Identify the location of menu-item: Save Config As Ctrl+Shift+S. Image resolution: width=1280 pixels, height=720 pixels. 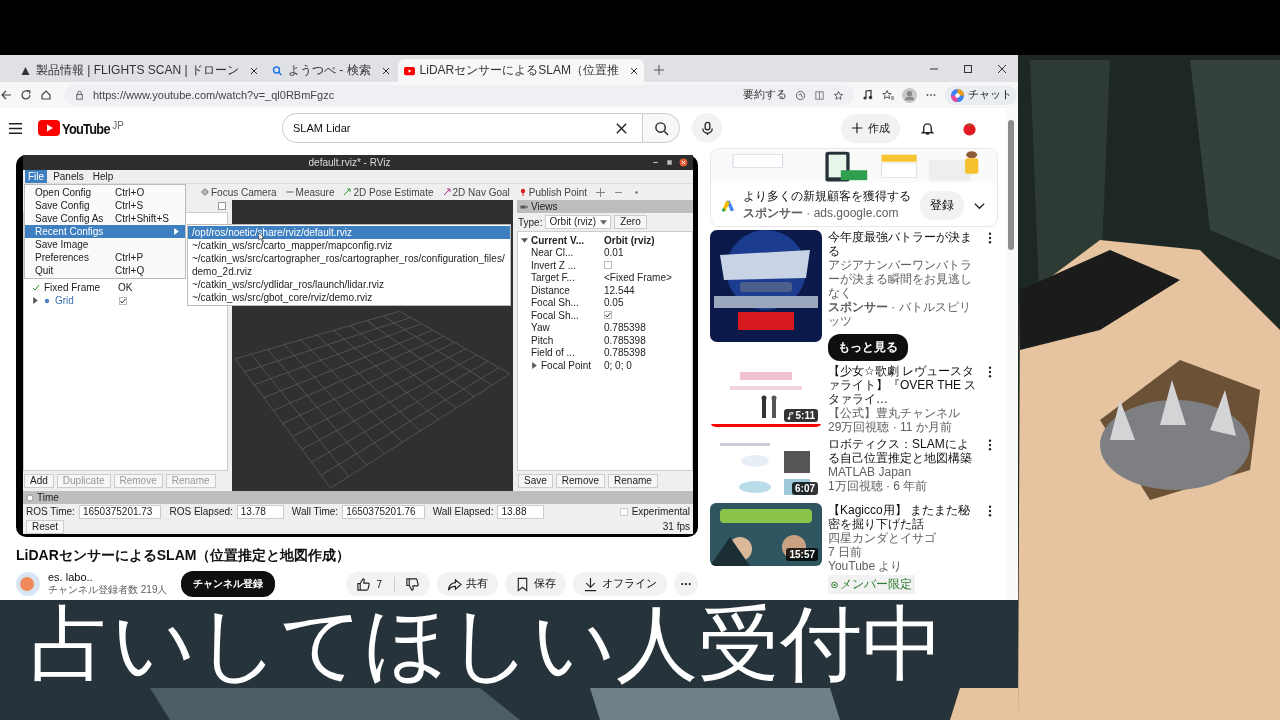
(105, 218).